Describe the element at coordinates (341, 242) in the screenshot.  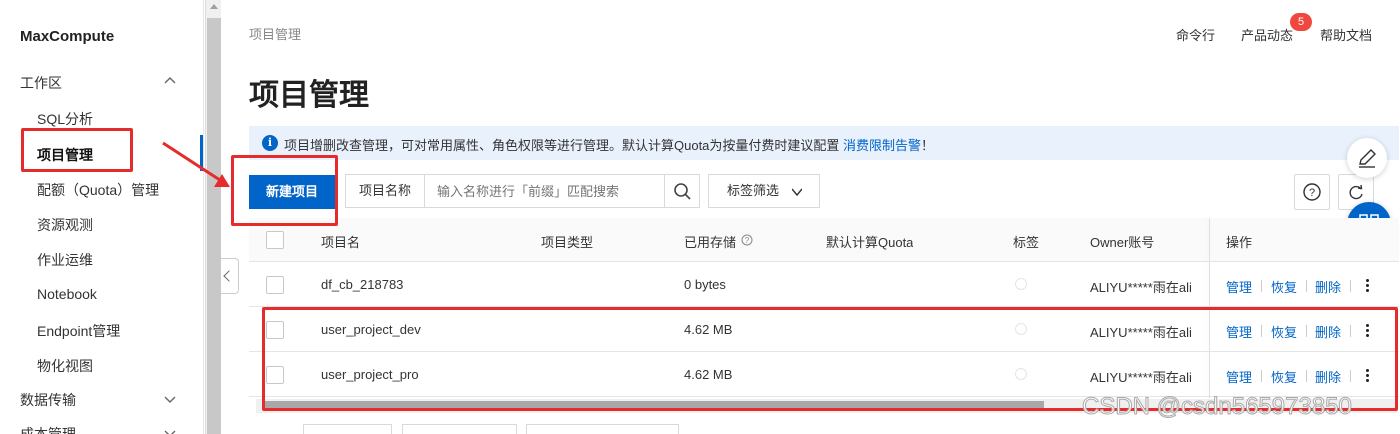
I see `col-header-name: 项目名` at that location.